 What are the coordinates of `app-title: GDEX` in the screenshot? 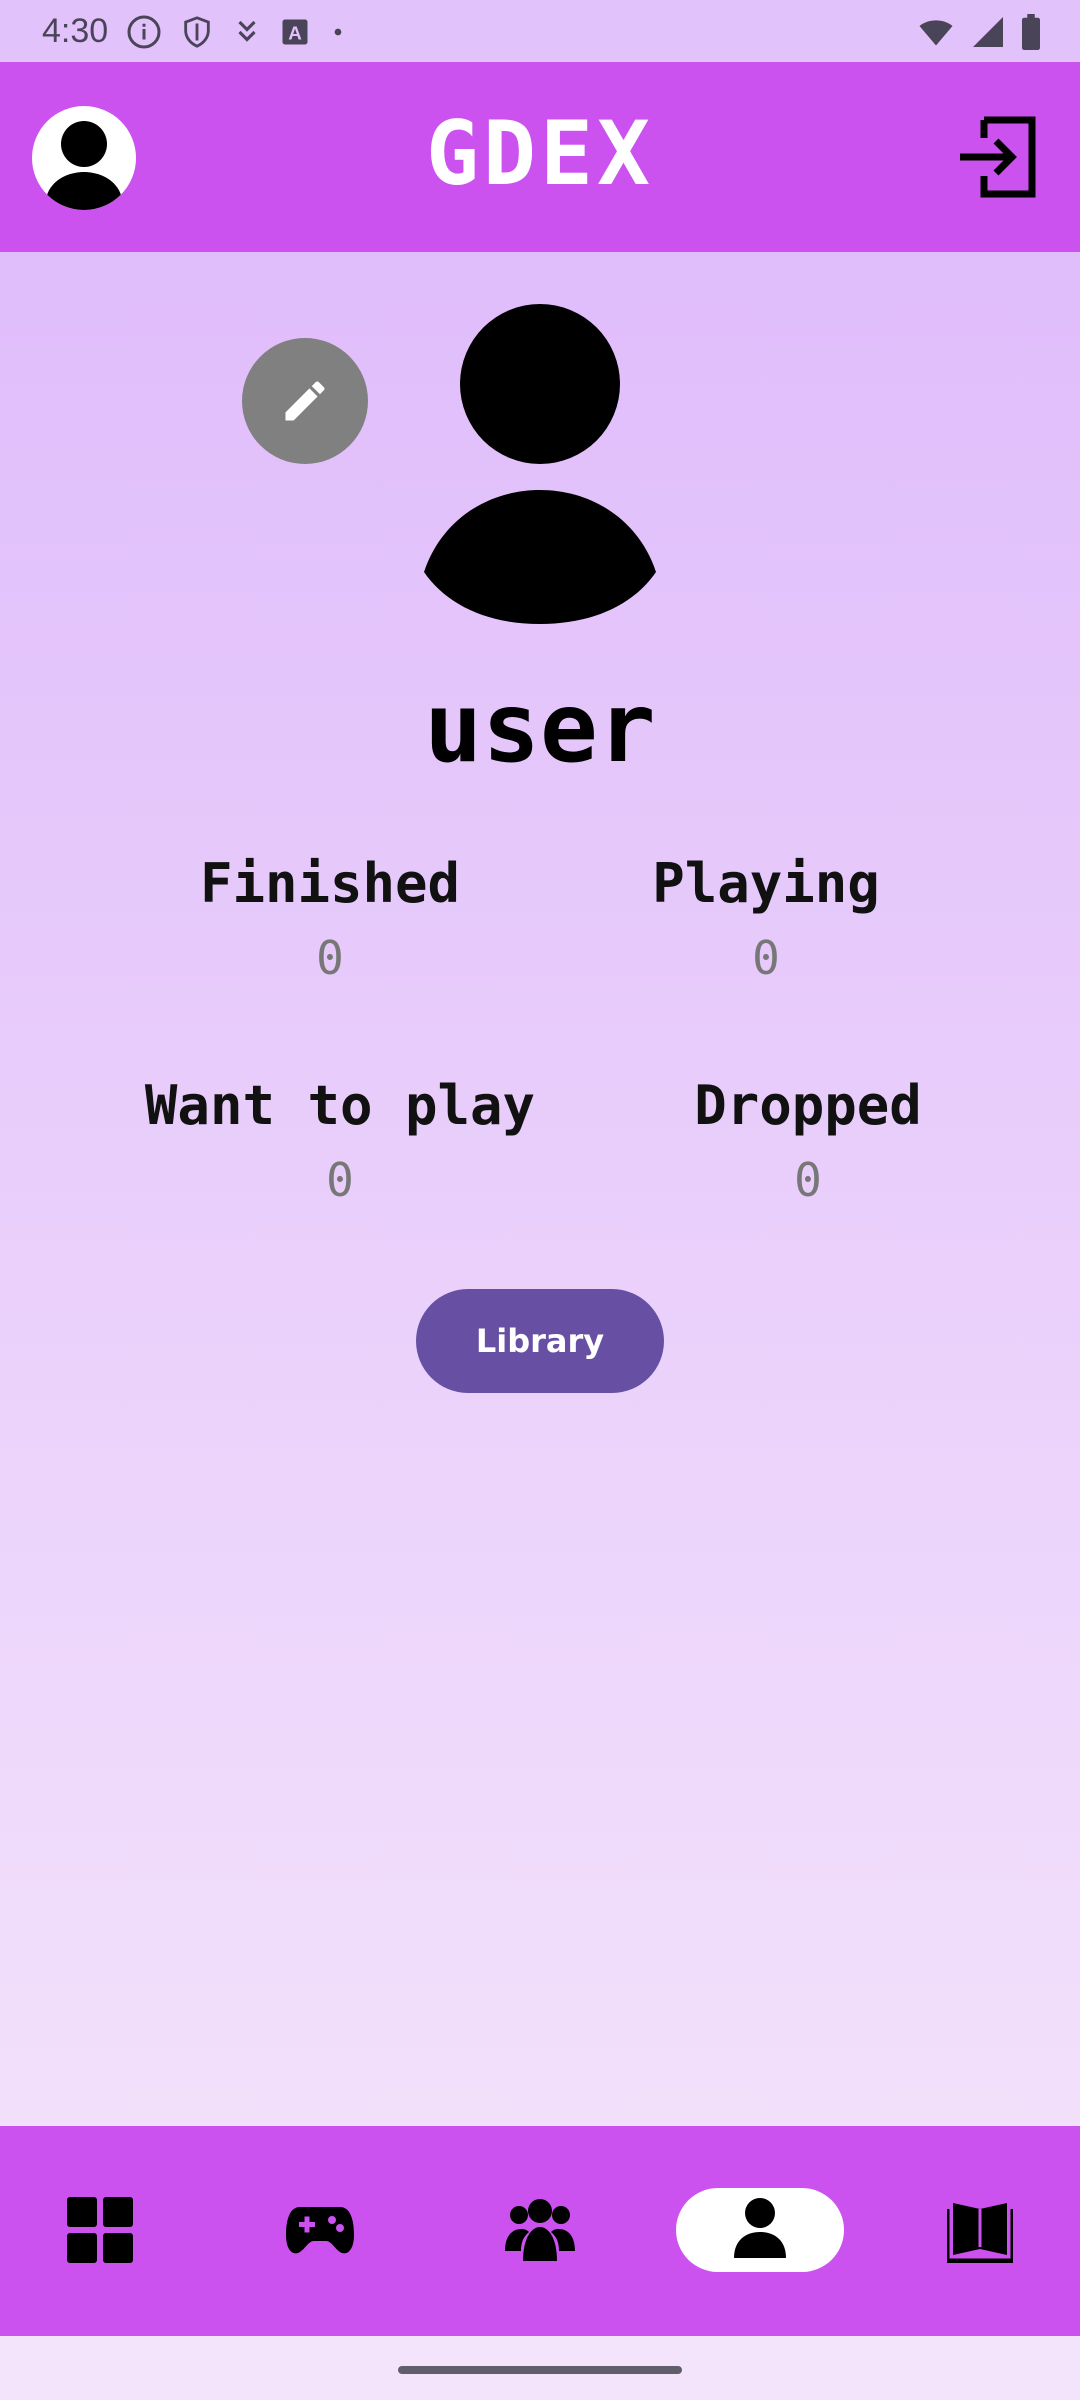 It's located at (540, 153).